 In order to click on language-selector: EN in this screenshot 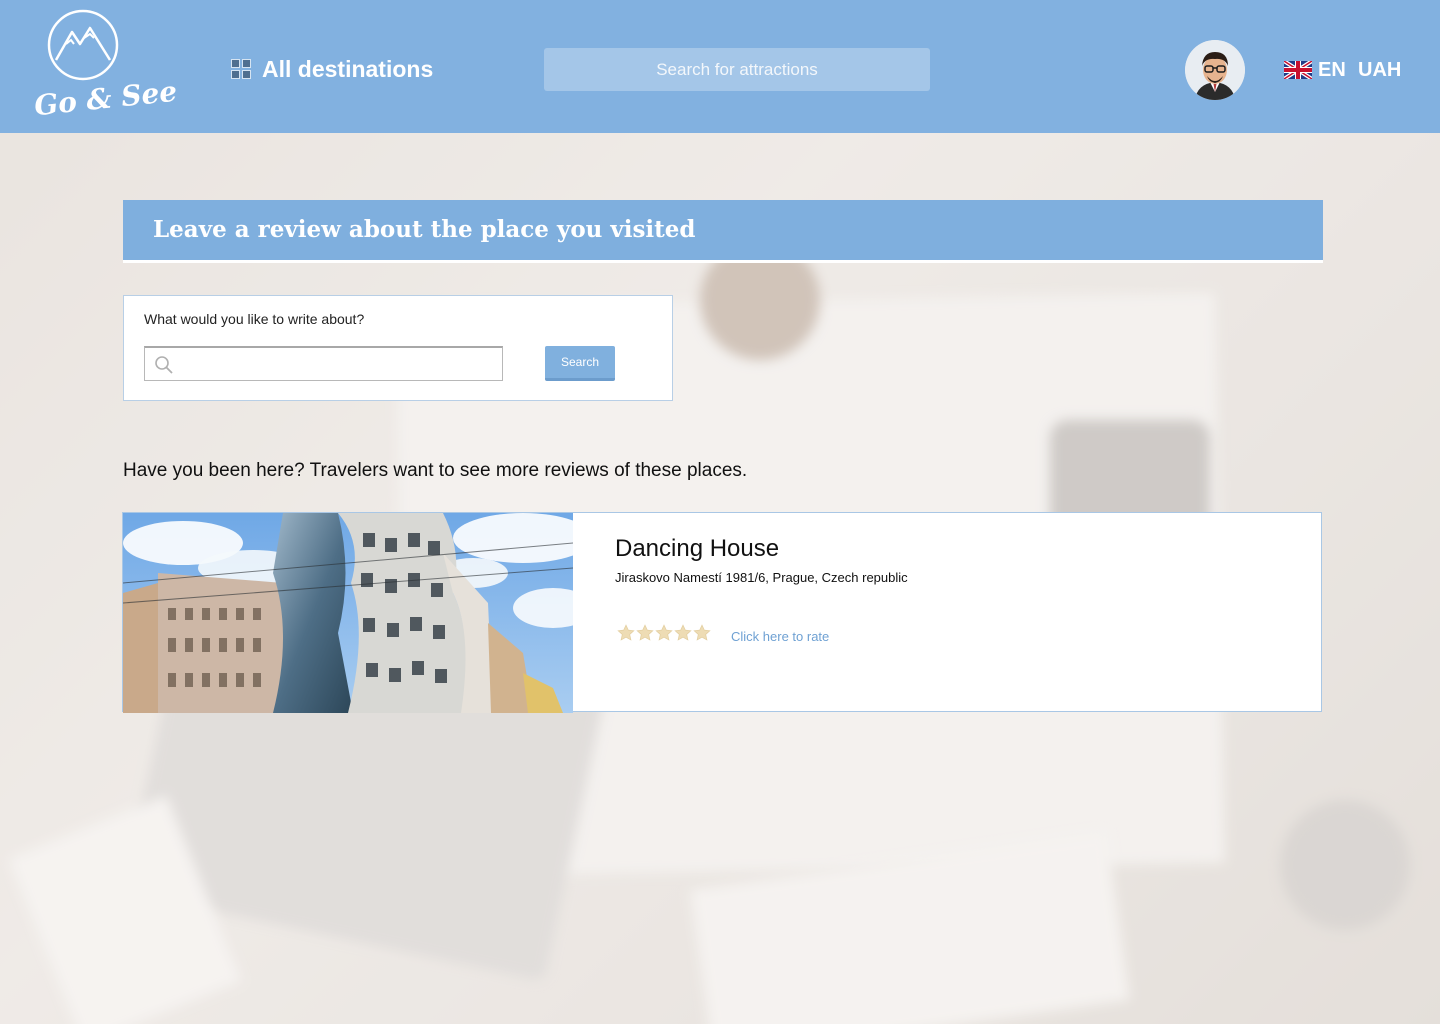, I will do `click(1315, 70)`.